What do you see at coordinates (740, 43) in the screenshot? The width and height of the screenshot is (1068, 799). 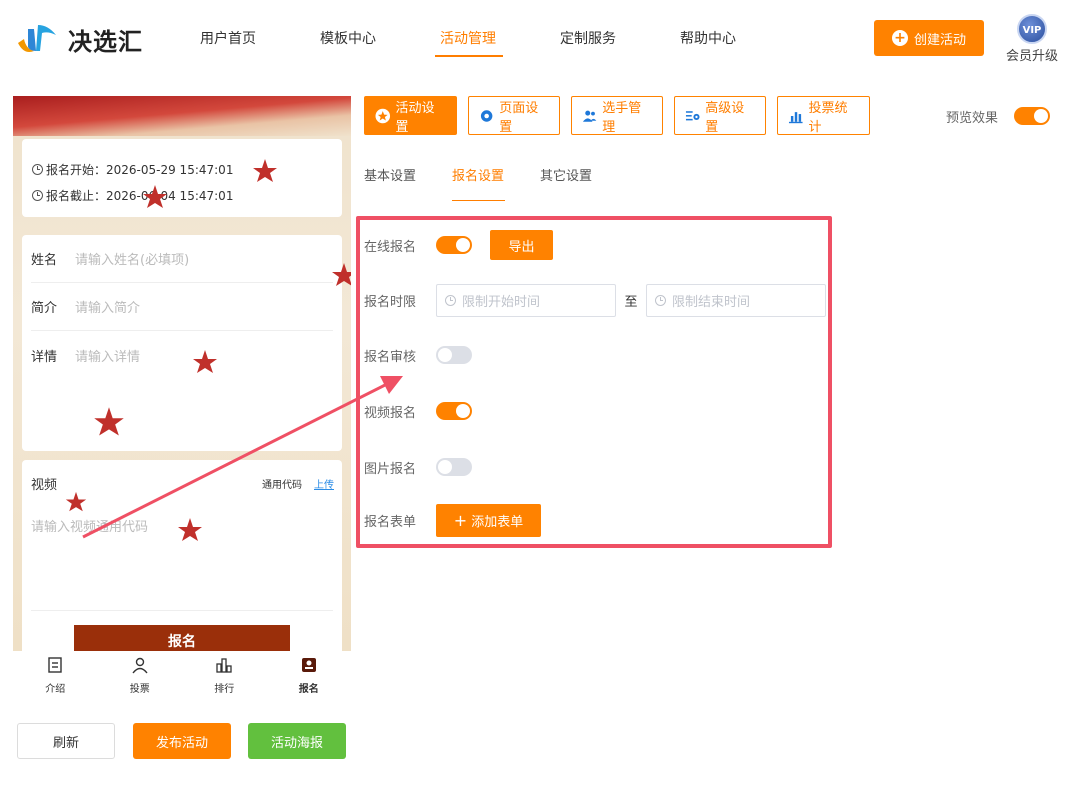 I see `nav-help-center: 帮助中心` at bounding box center [740, 43].